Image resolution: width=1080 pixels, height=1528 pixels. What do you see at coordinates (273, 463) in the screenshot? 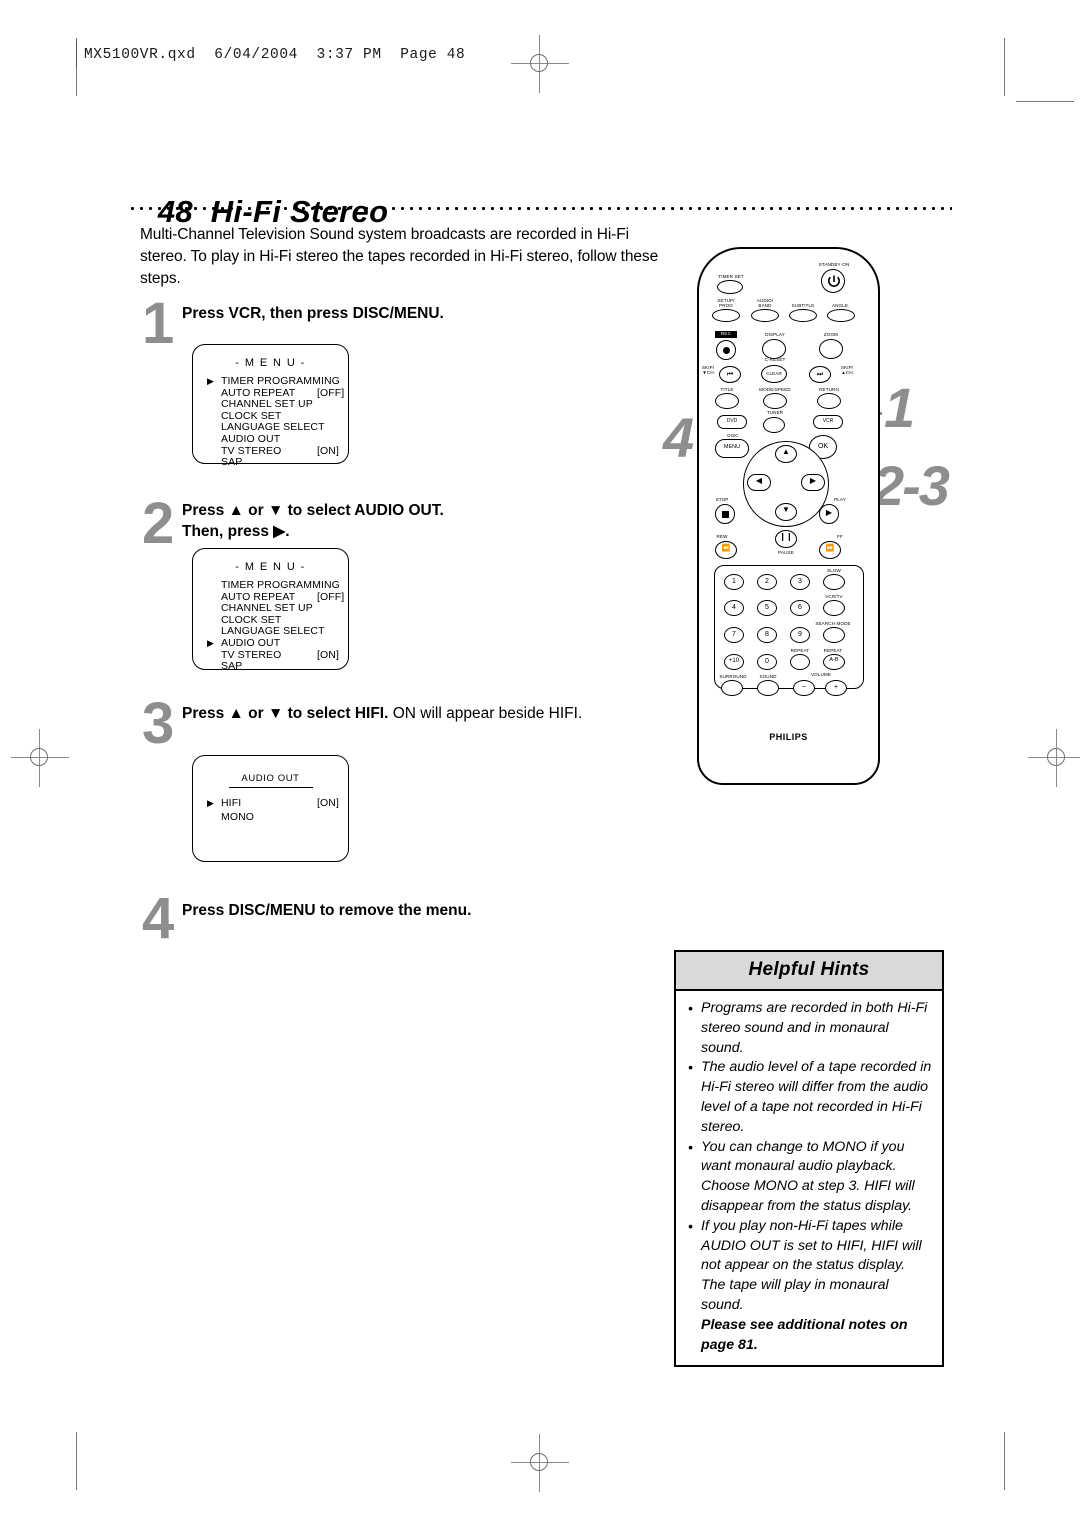
I see `osd-row: SAP` at bounding box center [273, 463].